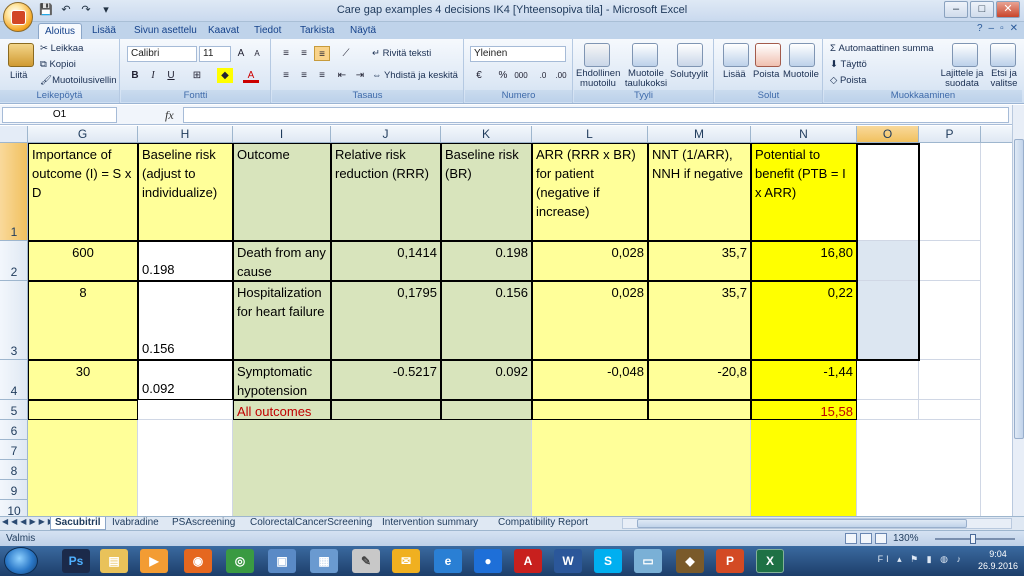 This screenshot has width=1024, height=576. Describe the element at coordinates (406, 561) in the screenshot. I see `outlook-icon: ✉` at that location.